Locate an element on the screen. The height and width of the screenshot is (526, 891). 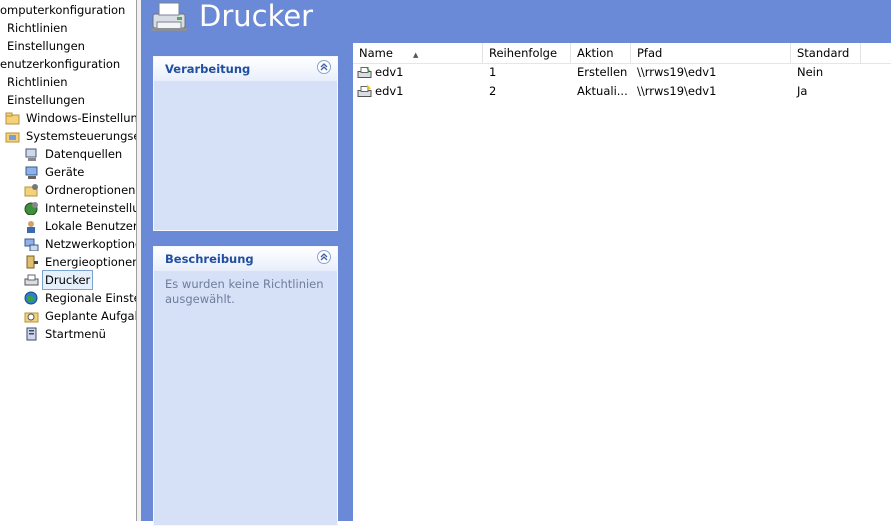
column-action-label: Aktion is located at coordinates (595, 53).